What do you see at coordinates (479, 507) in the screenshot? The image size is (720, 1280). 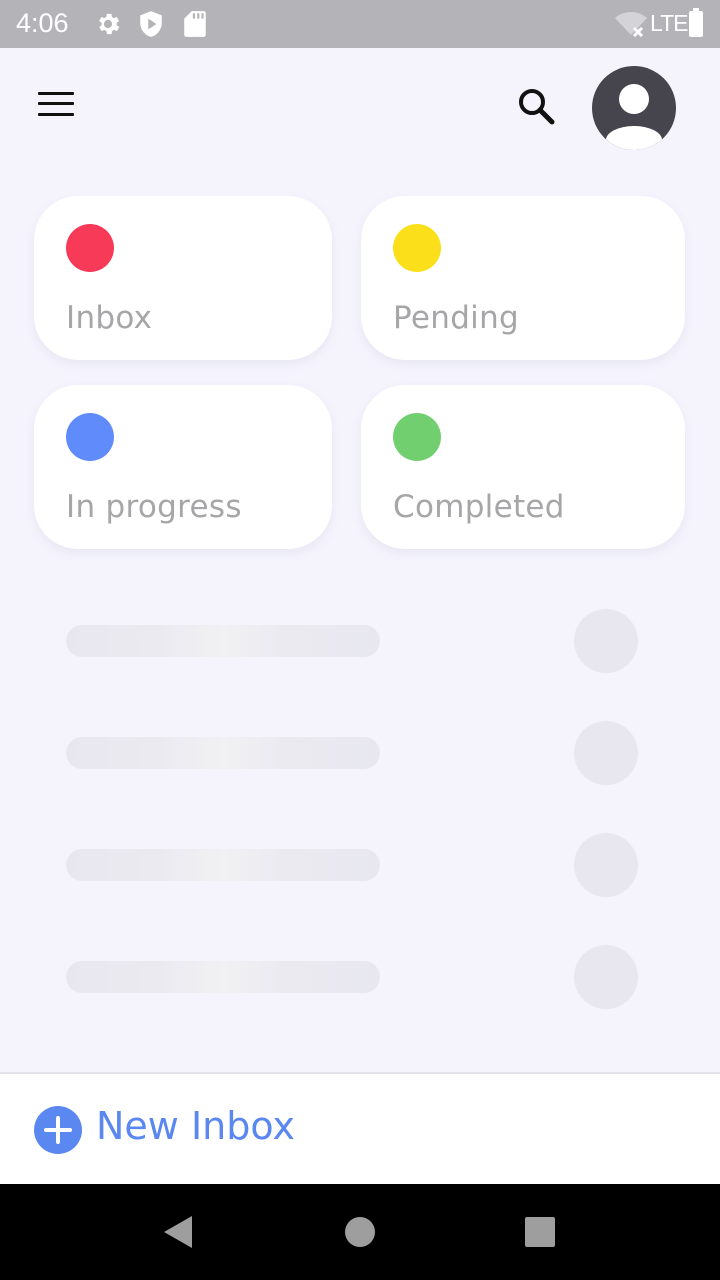 I see `category-label: Completed` at bounding box center [479, 507].